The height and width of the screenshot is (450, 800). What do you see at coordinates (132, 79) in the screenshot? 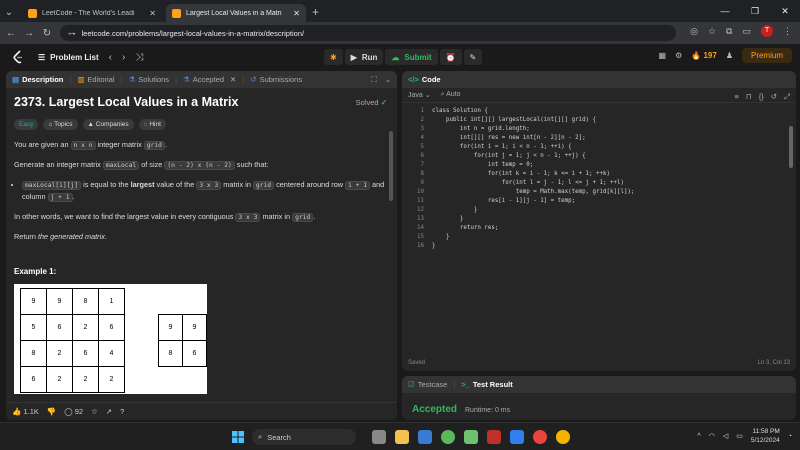
I see `flask-icon: ⚗` at bounding box center [132, 79].